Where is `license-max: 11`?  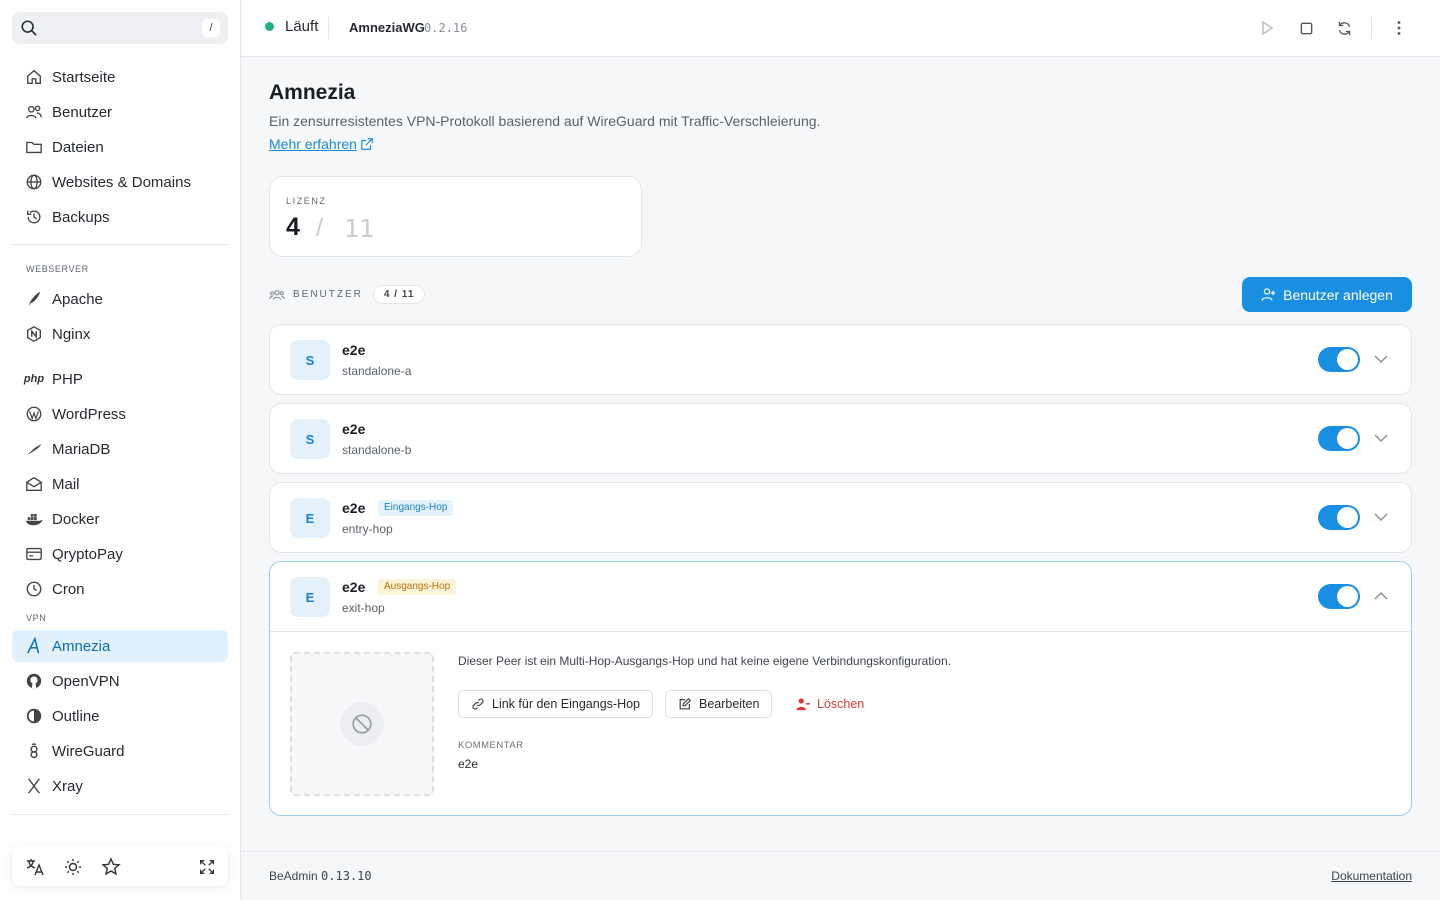
license-max: 11 is located at coordinates (359, 228).